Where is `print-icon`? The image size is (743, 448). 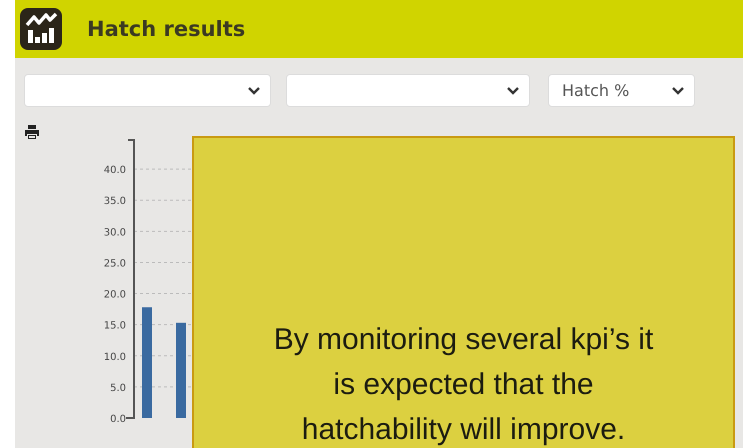 print-icon is located at coordinates (32, 132).